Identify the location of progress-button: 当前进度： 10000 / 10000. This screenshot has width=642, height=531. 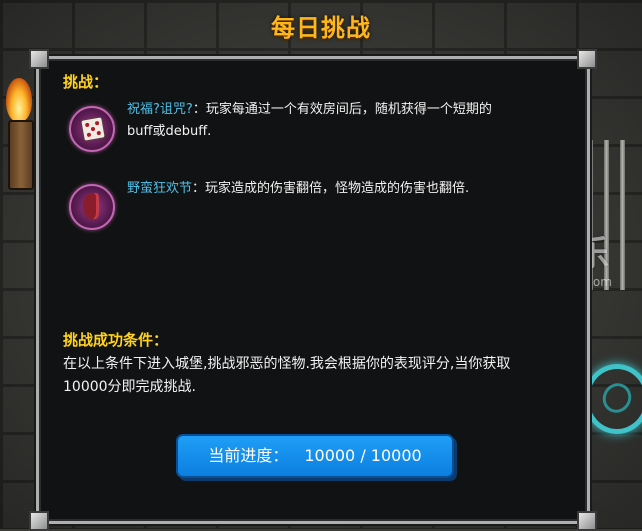
(315, 456).